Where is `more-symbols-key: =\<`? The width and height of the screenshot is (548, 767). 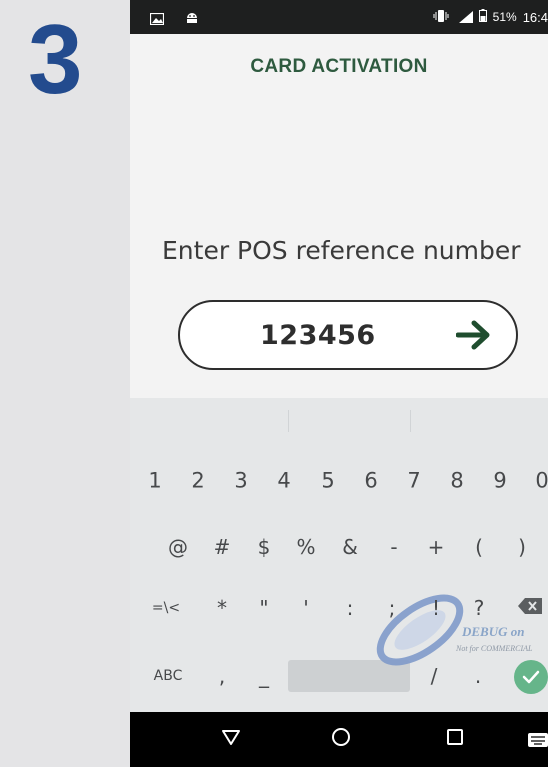
more-symbols-key: =\< is located at coordinates (166, 608).